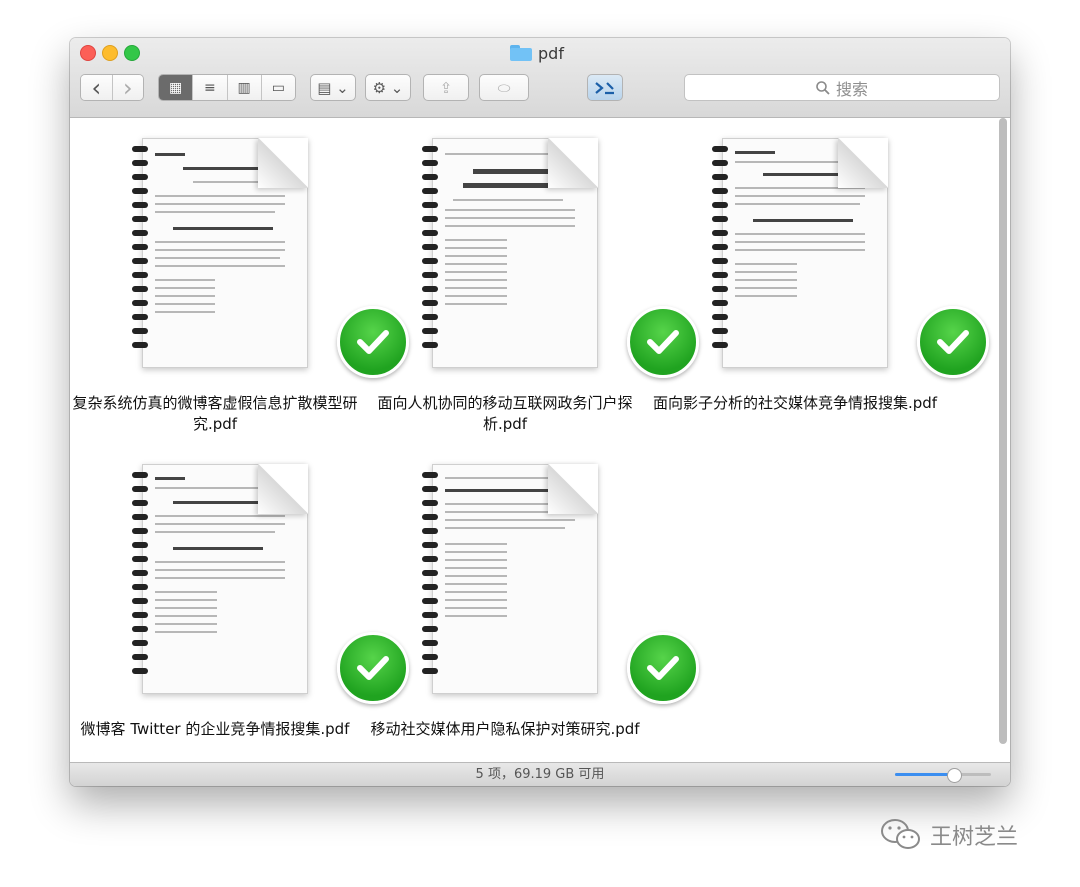 This screenshot has width=1080, height=887. What do you see at coordinates (954, 775) in the screenshot?
I see `slider-knob` at bounding box center [954, 775].